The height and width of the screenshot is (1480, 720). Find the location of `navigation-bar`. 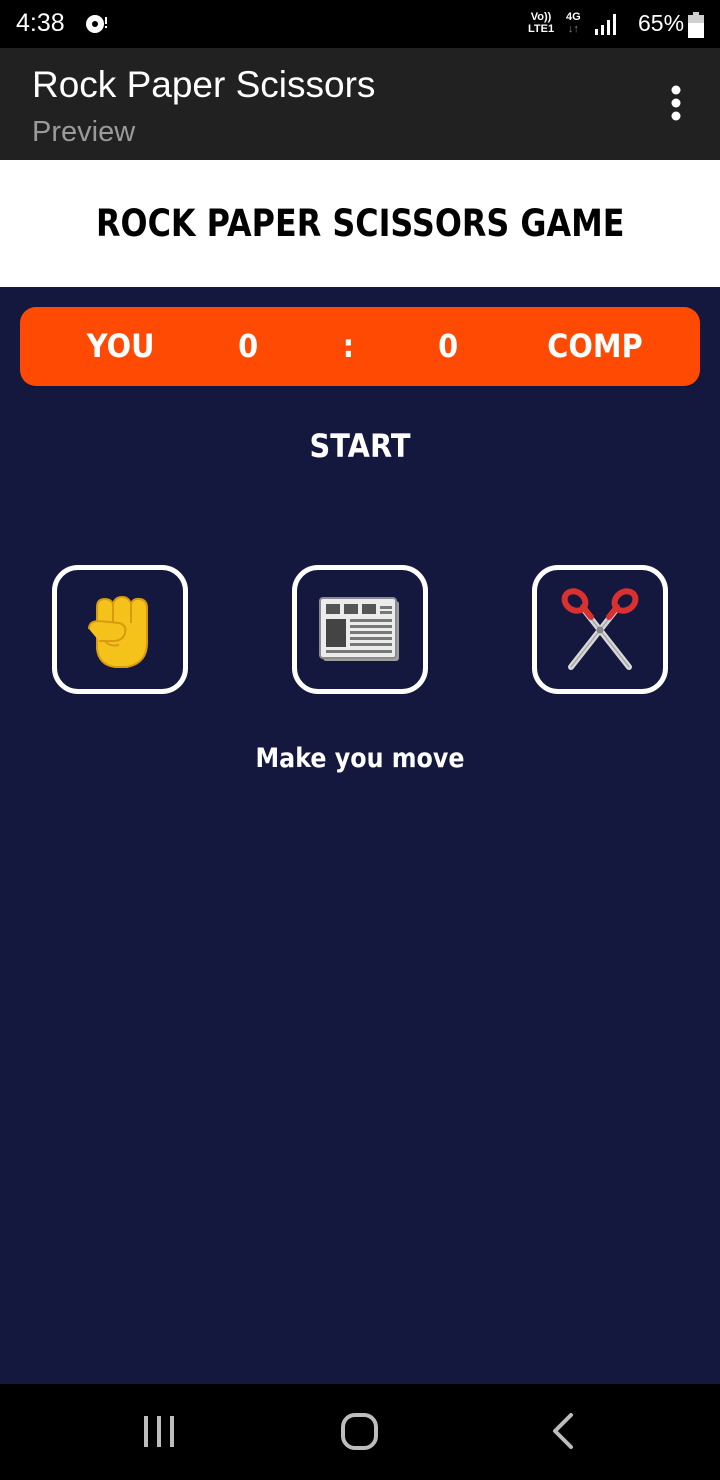

navigation-bar is located at coordinates (360, 1432).